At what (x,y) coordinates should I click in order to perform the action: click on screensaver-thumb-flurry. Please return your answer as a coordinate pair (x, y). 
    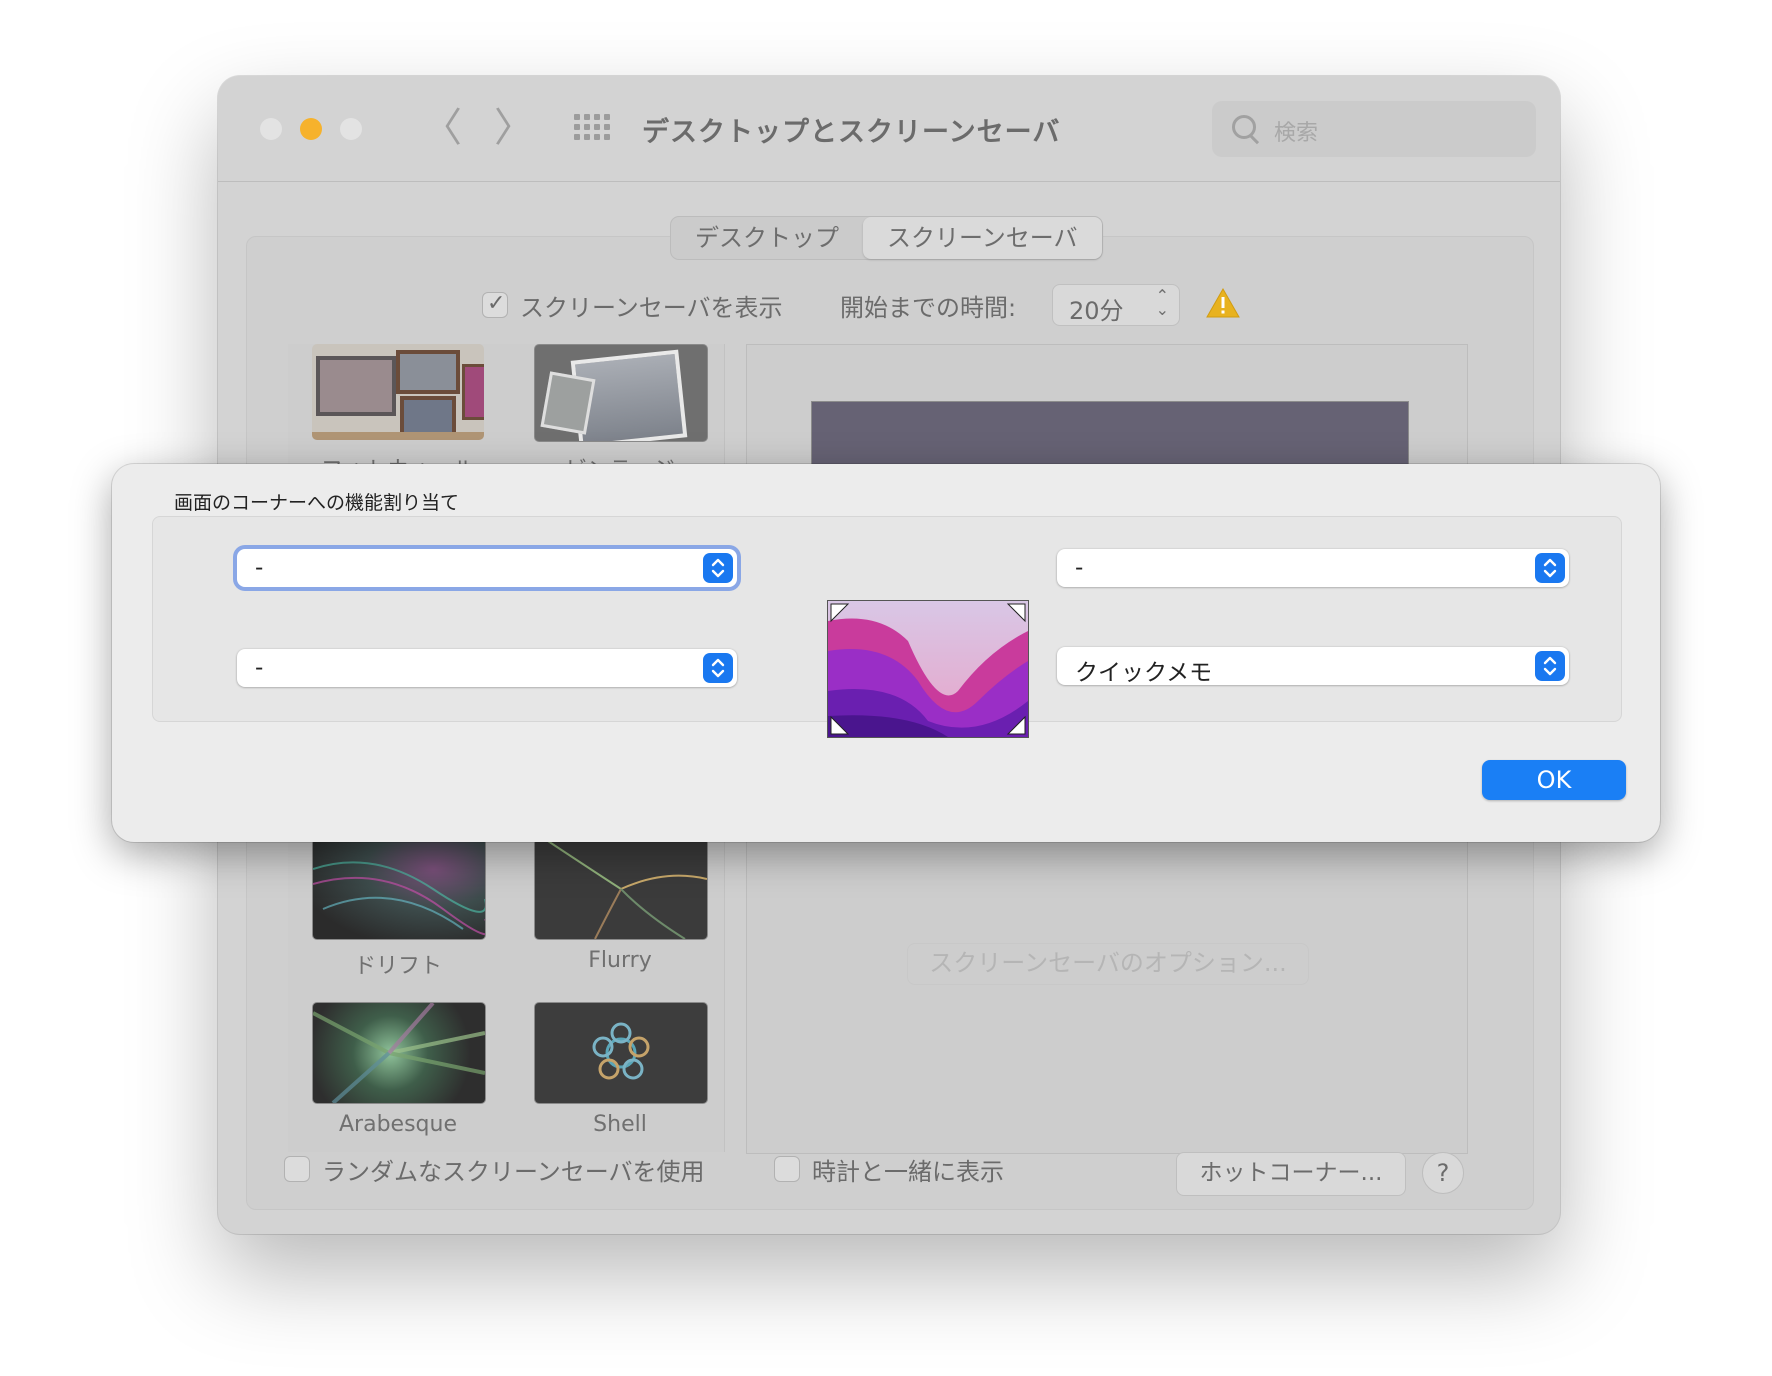
    Looking at the image, I should click on (621, 889).